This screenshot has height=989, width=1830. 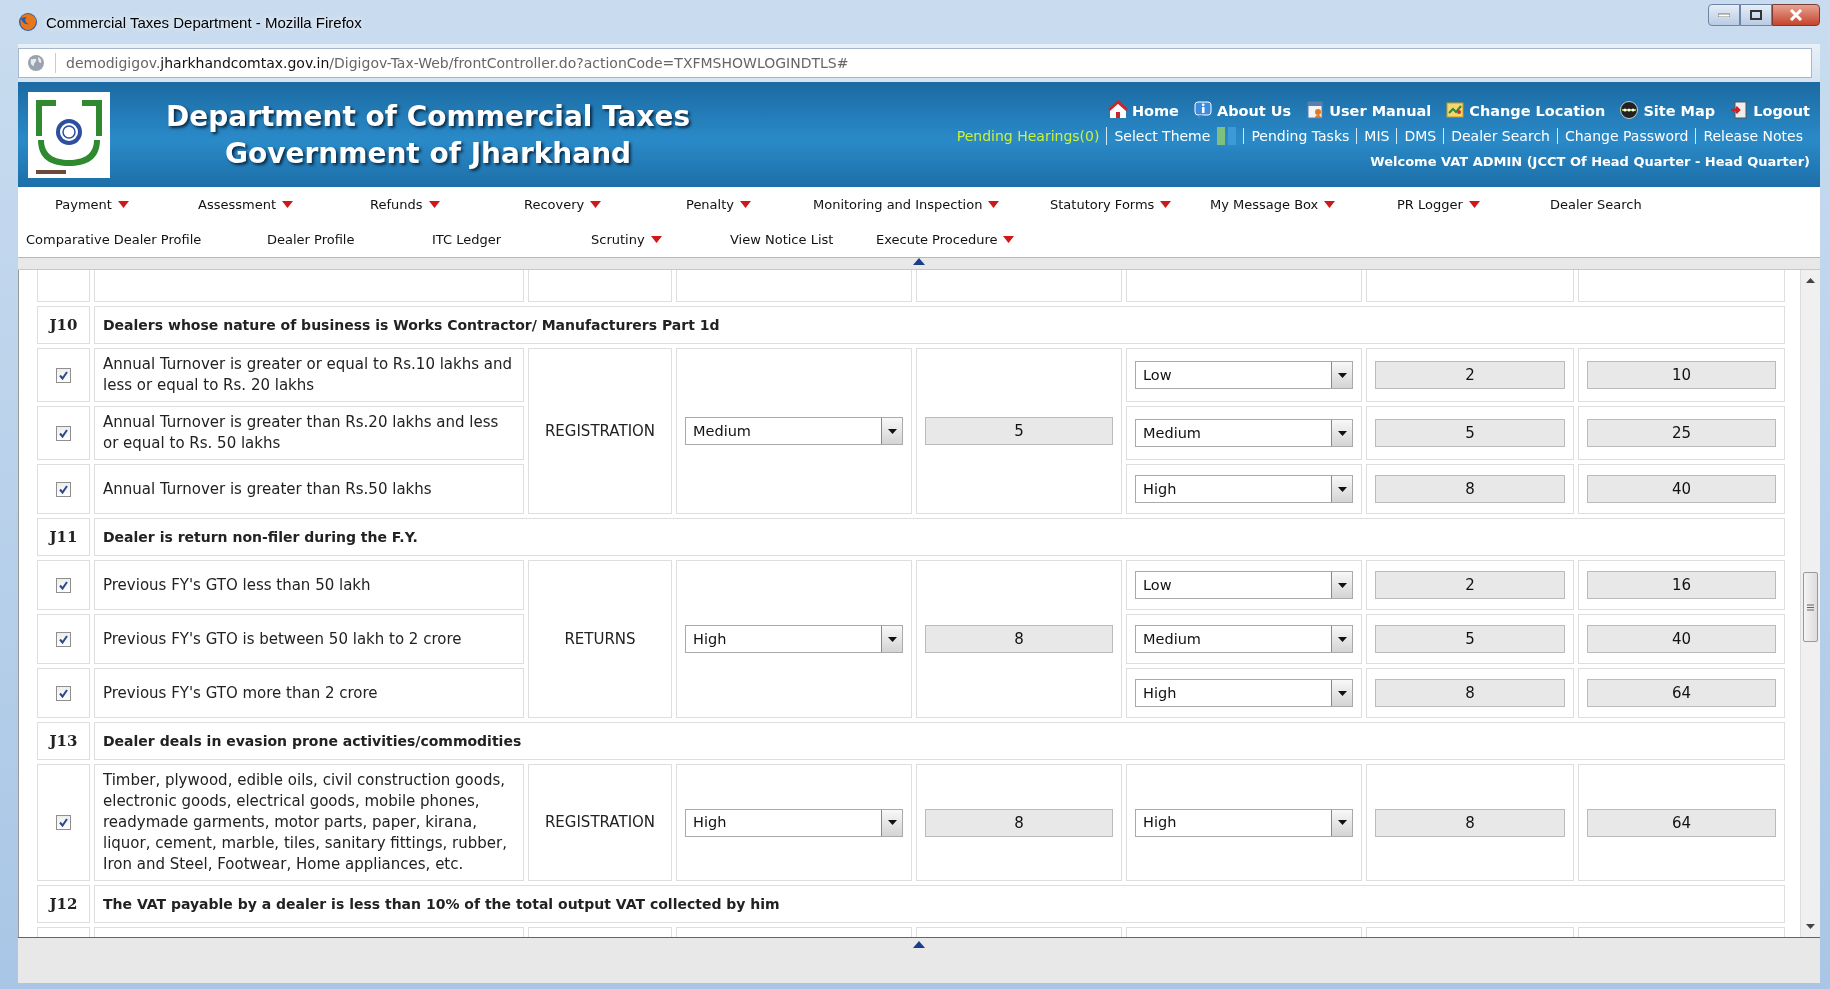 I want to click on minimize-icon, so click(x=1724, y=15).